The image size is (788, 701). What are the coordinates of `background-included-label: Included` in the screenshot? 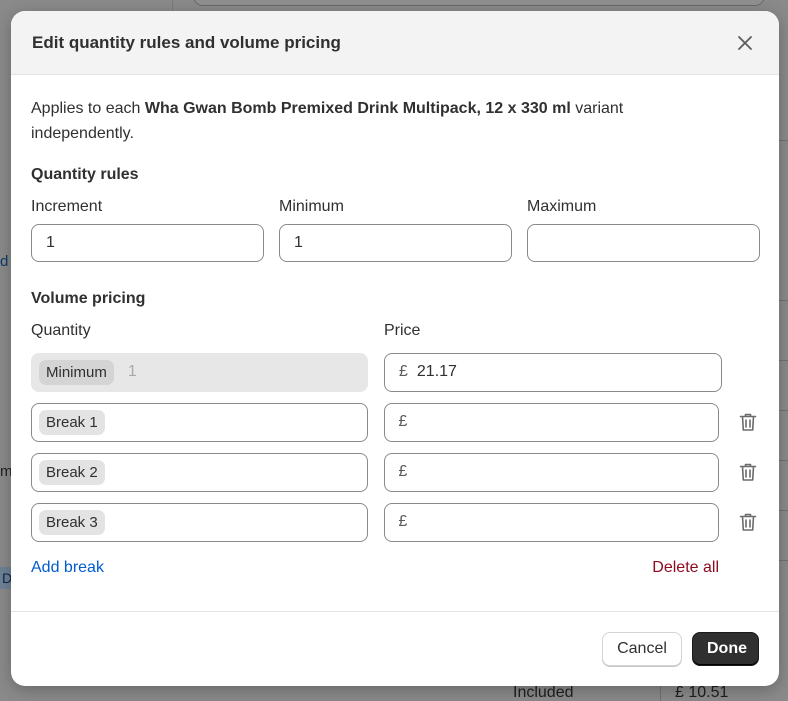 It's located at (543, 692).